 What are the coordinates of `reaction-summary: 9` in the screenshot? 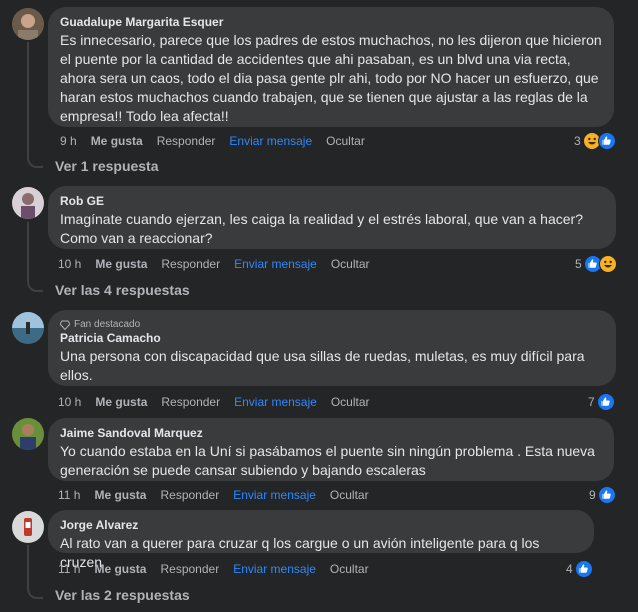 It's located at (602, 495).